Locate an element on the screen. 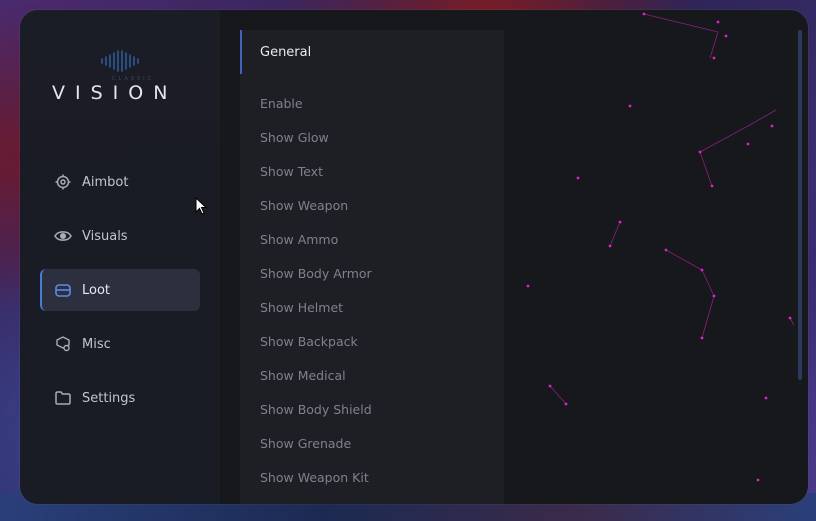  sidebar-item-misc: Misc is located at coordinates (120, 344).